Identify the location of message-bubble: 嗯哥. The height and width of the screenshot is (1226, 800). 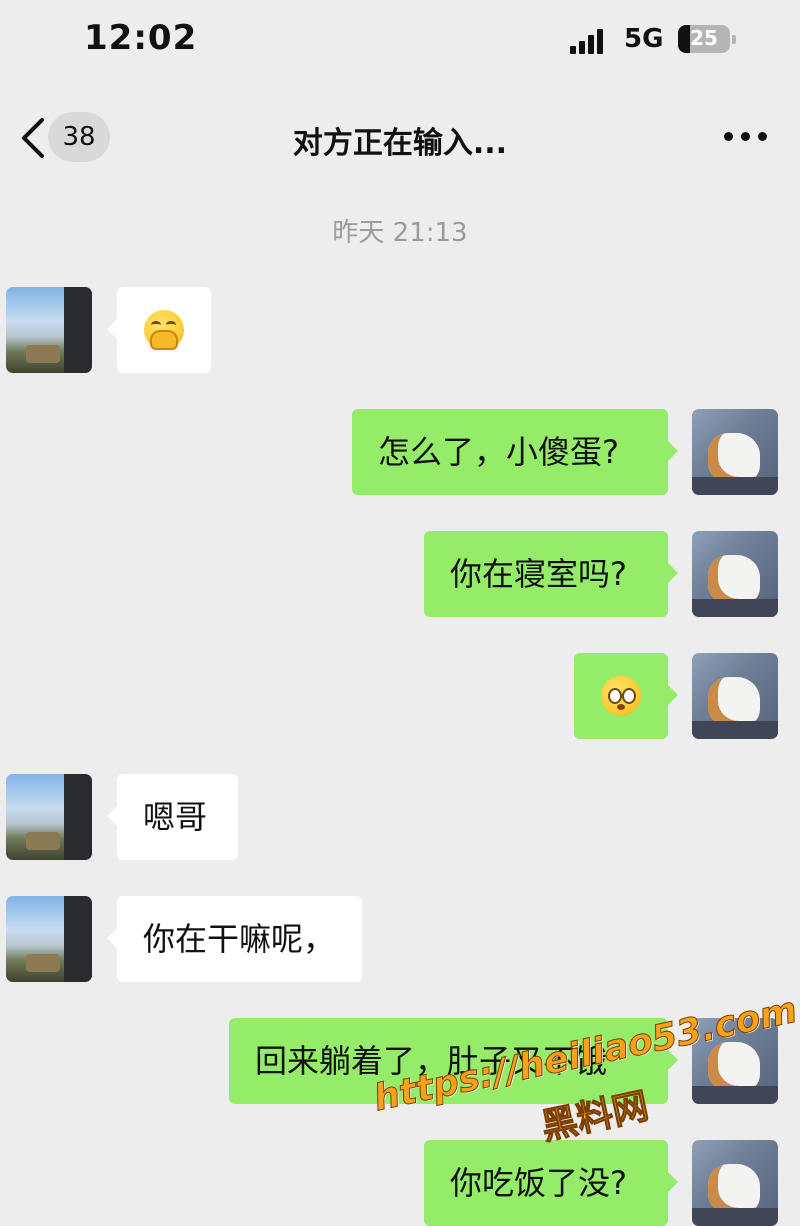
(172, 817).